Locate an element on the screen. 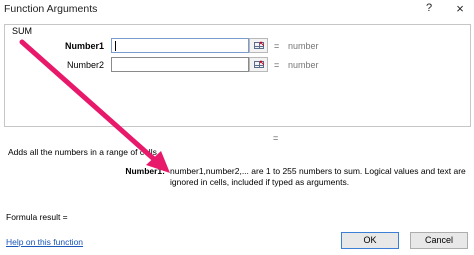  number1-input is located at coordinates (180, 45).